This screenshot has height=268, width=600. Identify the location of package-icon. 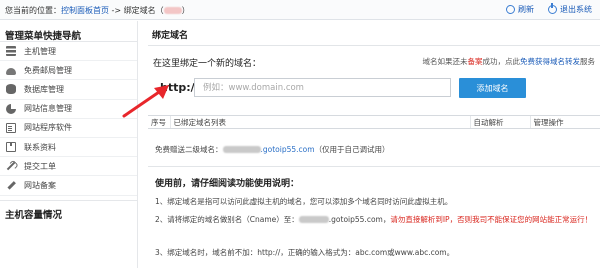
(11, 147).